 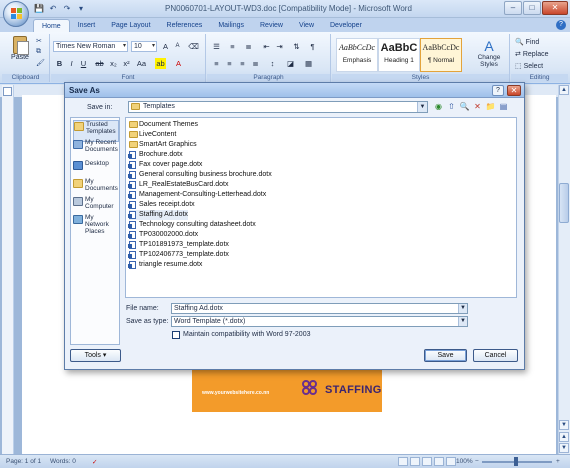 What do you see at coordinates (16, 14) in the screenshot?
I see `office-button` at bounding box center [16, 14].